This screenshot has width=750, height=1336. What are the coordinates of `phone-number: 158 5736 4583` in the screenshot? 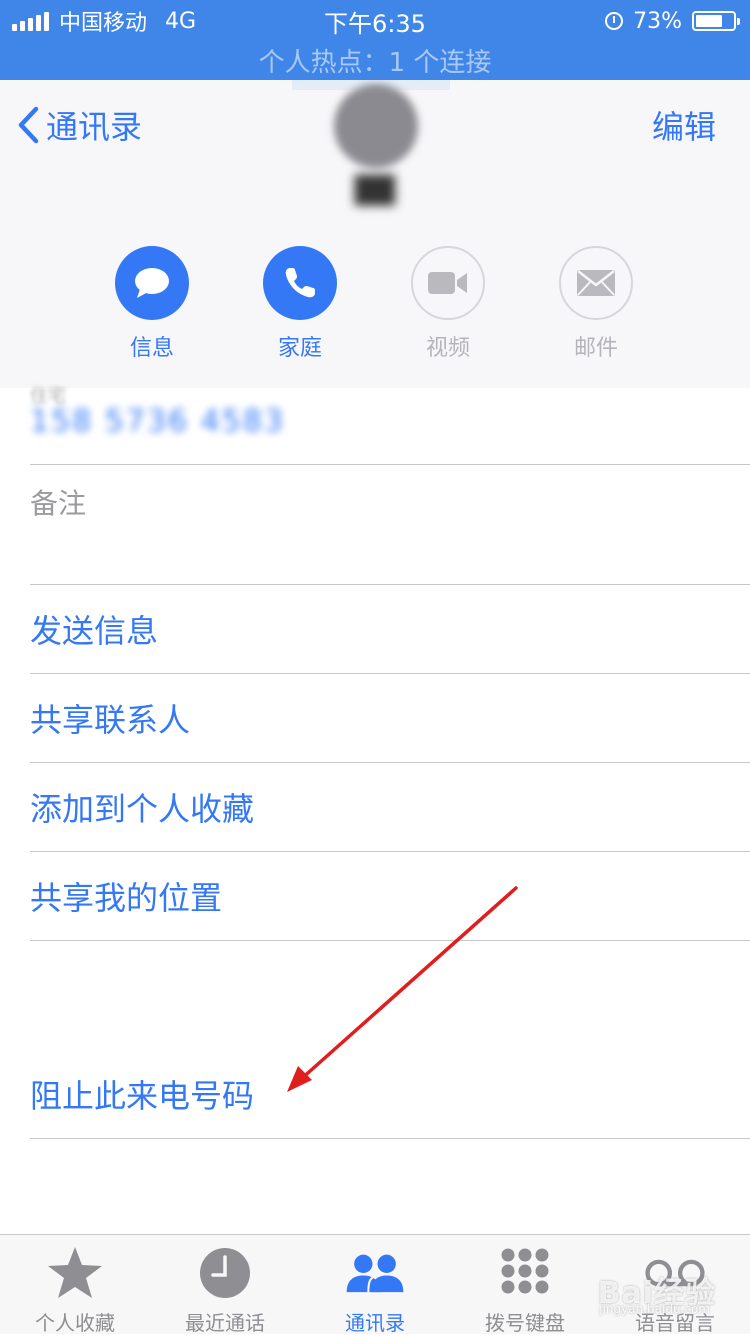 It's located at (157, 421).